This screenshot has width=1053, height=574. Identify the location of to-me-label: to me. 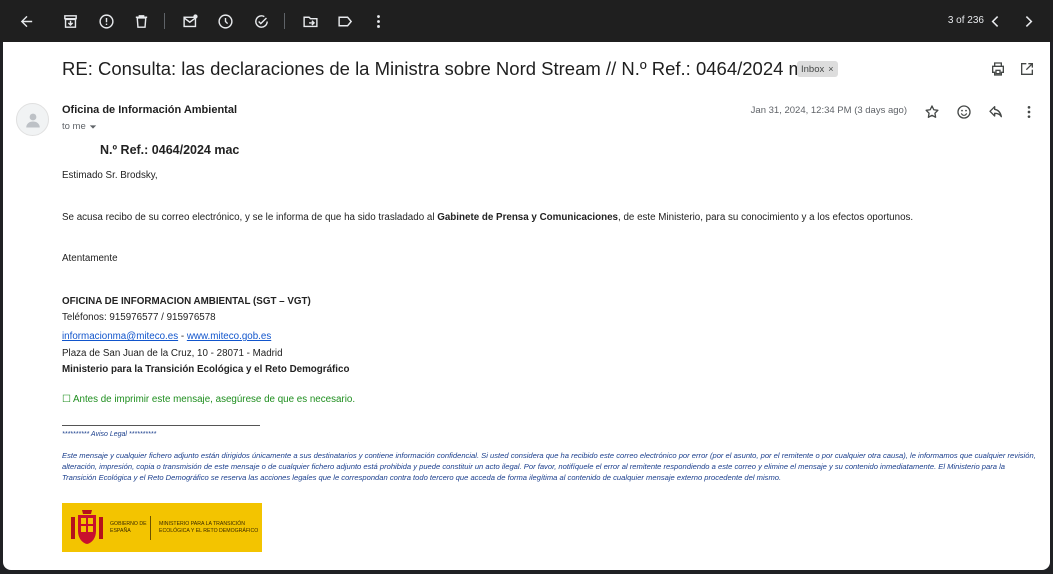
(74, 126).